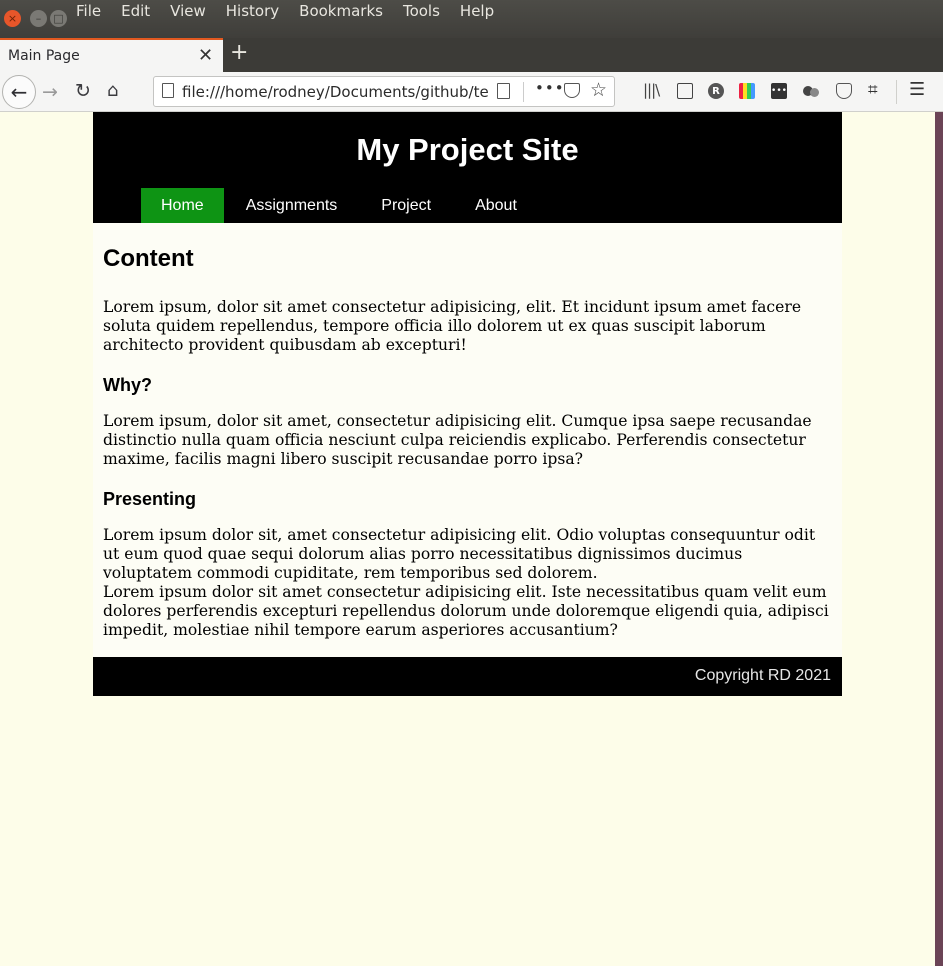 This screenshot has height=966, width=943. What do you see at coordinates (341, 11) in the screenshot?
I see `menu-bookmarks: Bookmarks` at bounding box center [341, 11].